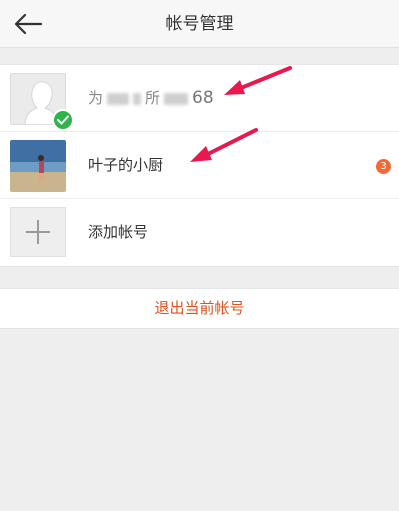 This screenshot has height=511, width=399. What do you see at coordinates (199, 232) in the screenshot?
I see `add-account-row: 添加帐号` at bounding box center [199, 232].